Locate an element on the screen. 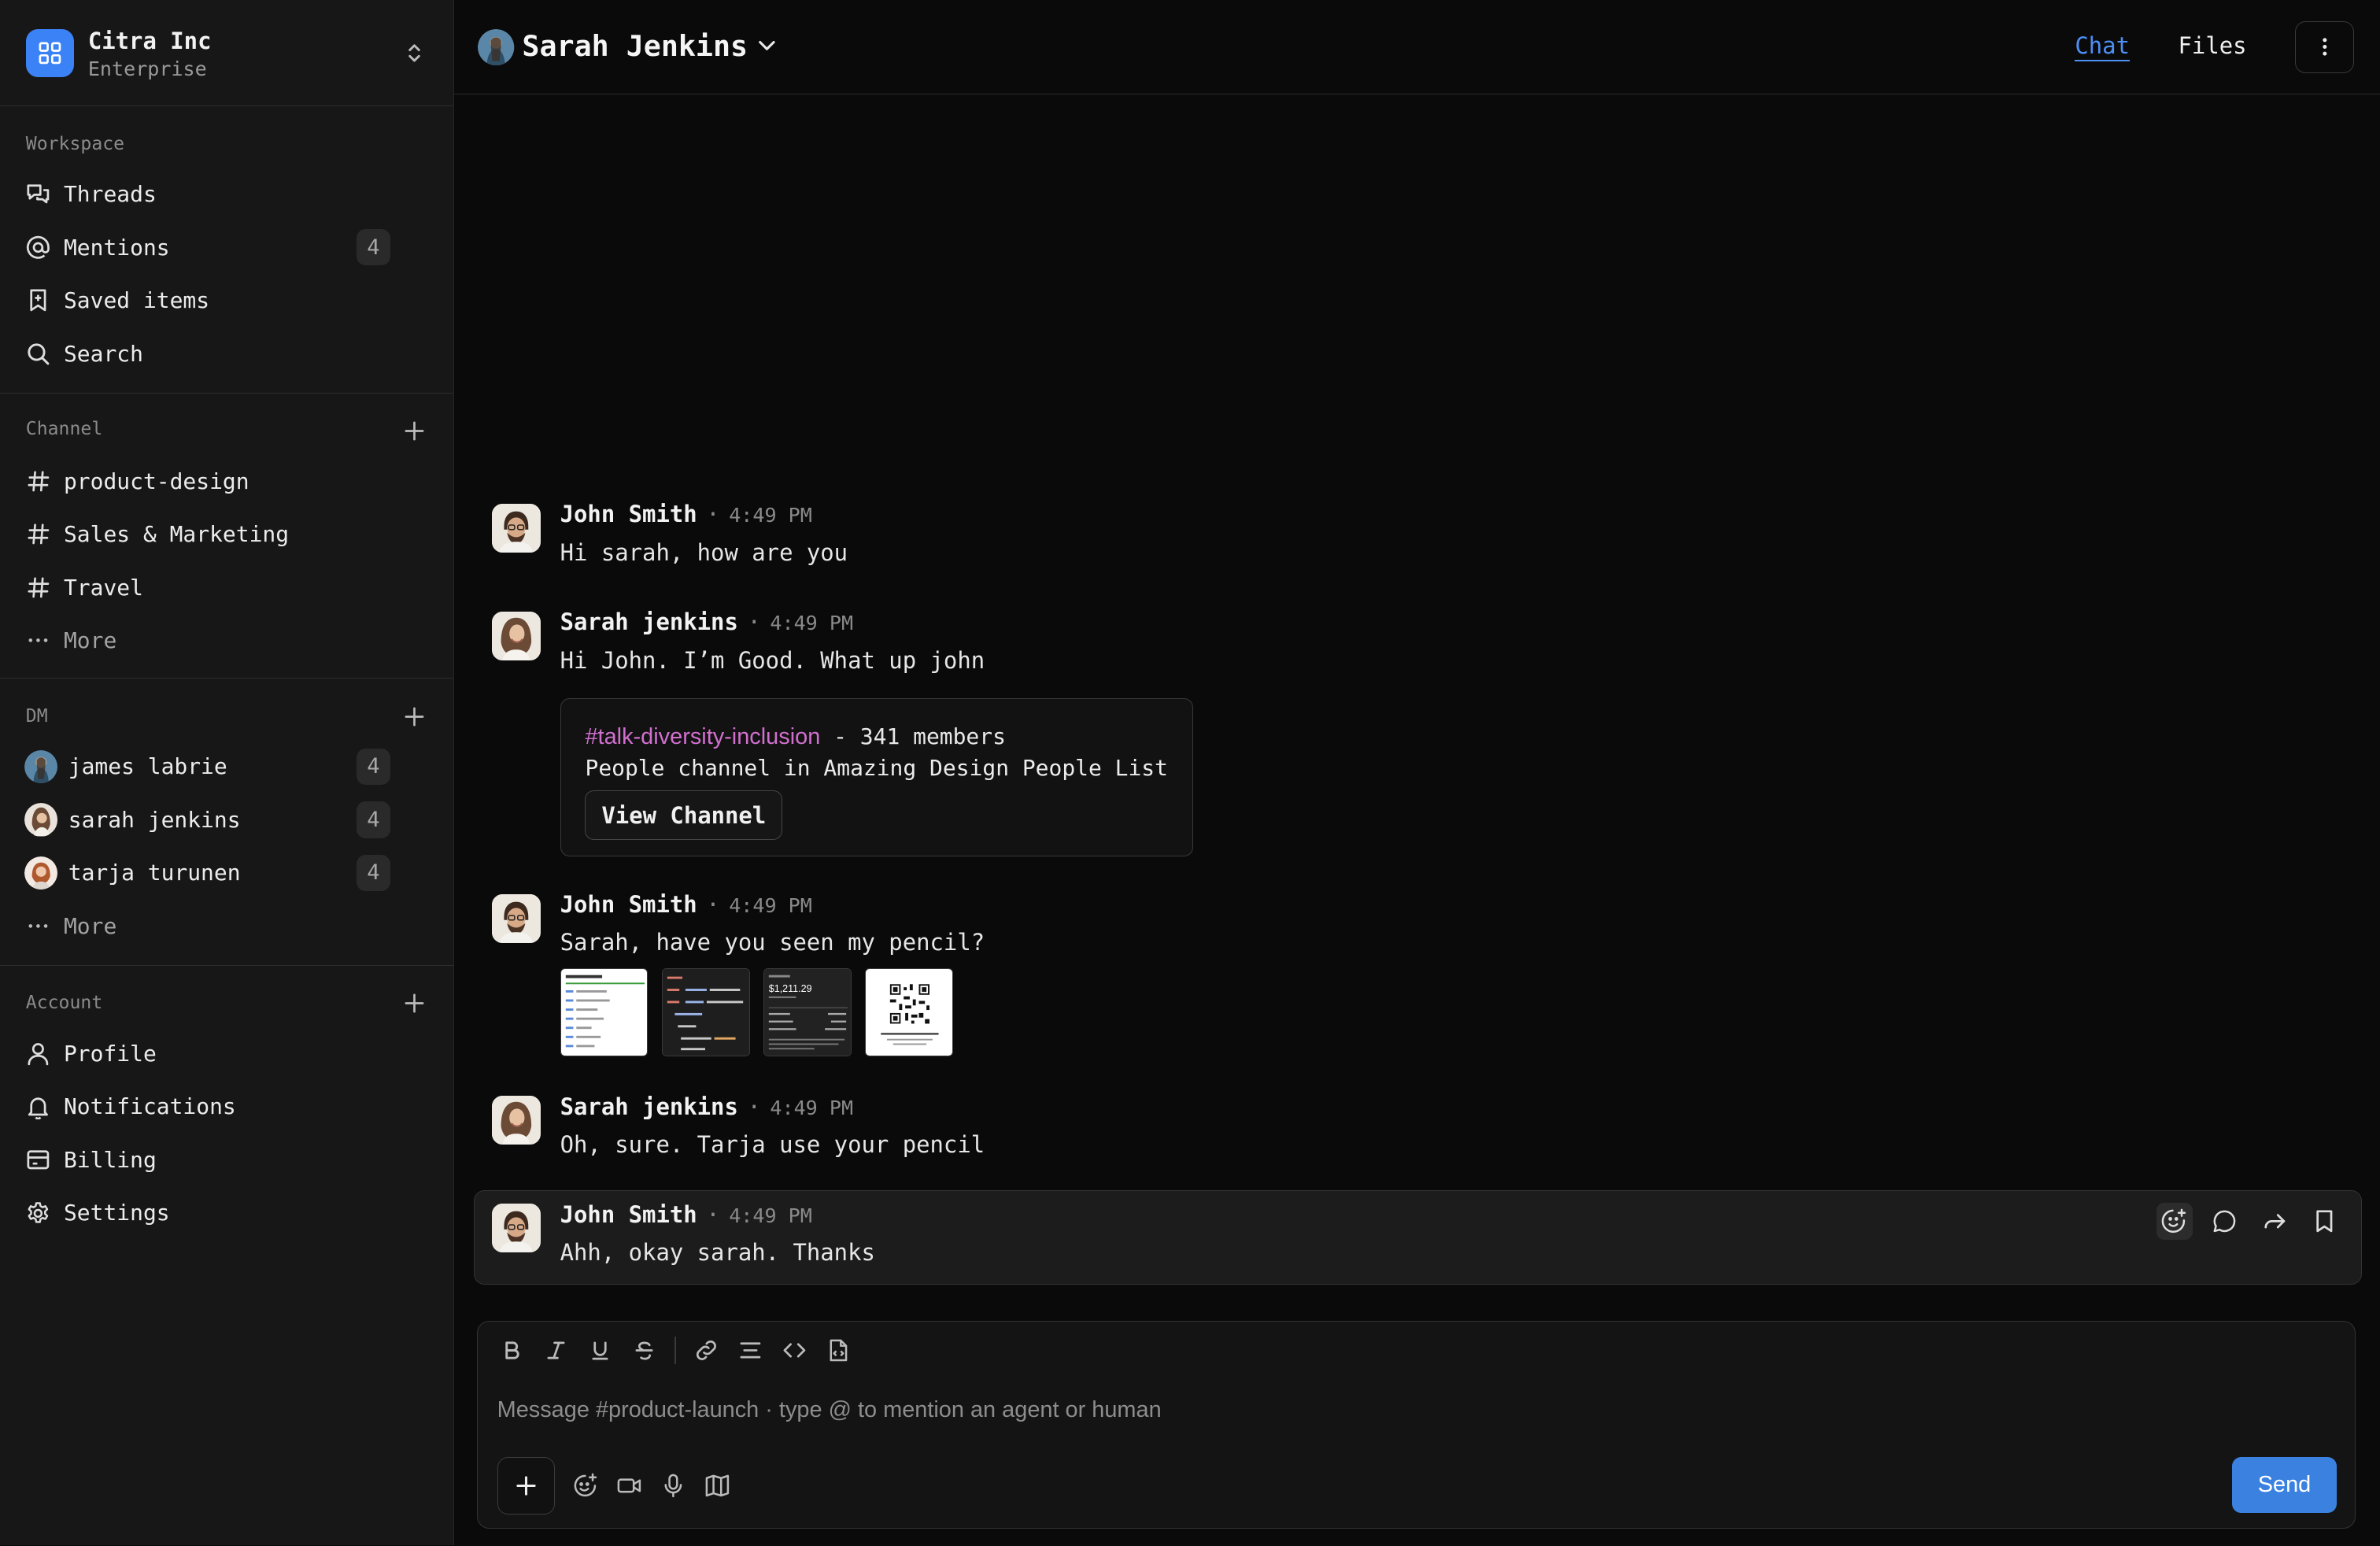 This screenshot has width=2380, height=1546. sidebar-item-travel: Travel is located at coordinates (219, 587).